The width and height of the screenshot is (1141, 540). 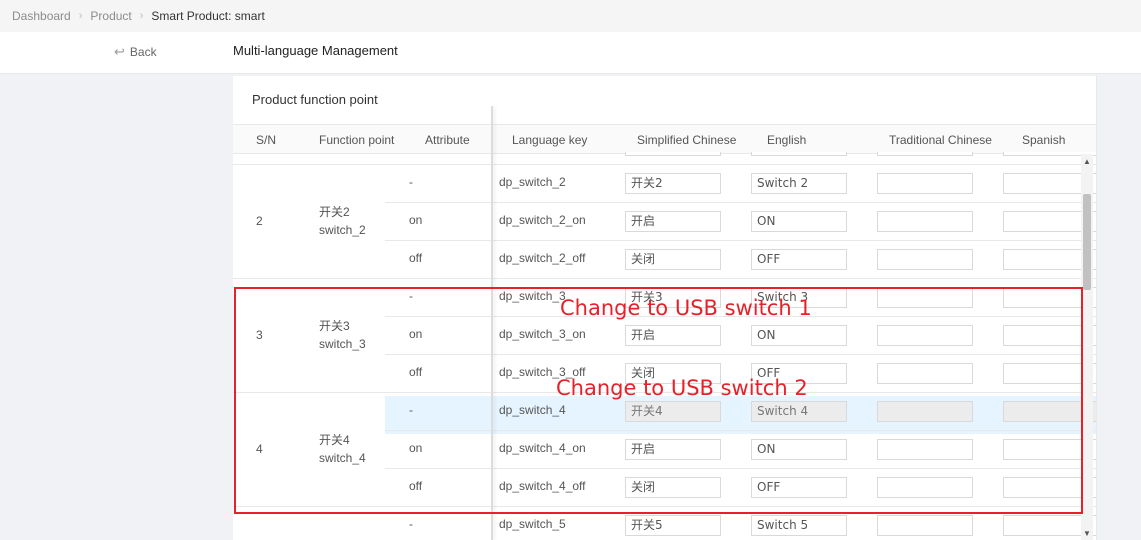 What do you see at coordinates (342, 230) in the screenshot?
I see `function-point-en: switch_2` at bounding box center [342, 230].